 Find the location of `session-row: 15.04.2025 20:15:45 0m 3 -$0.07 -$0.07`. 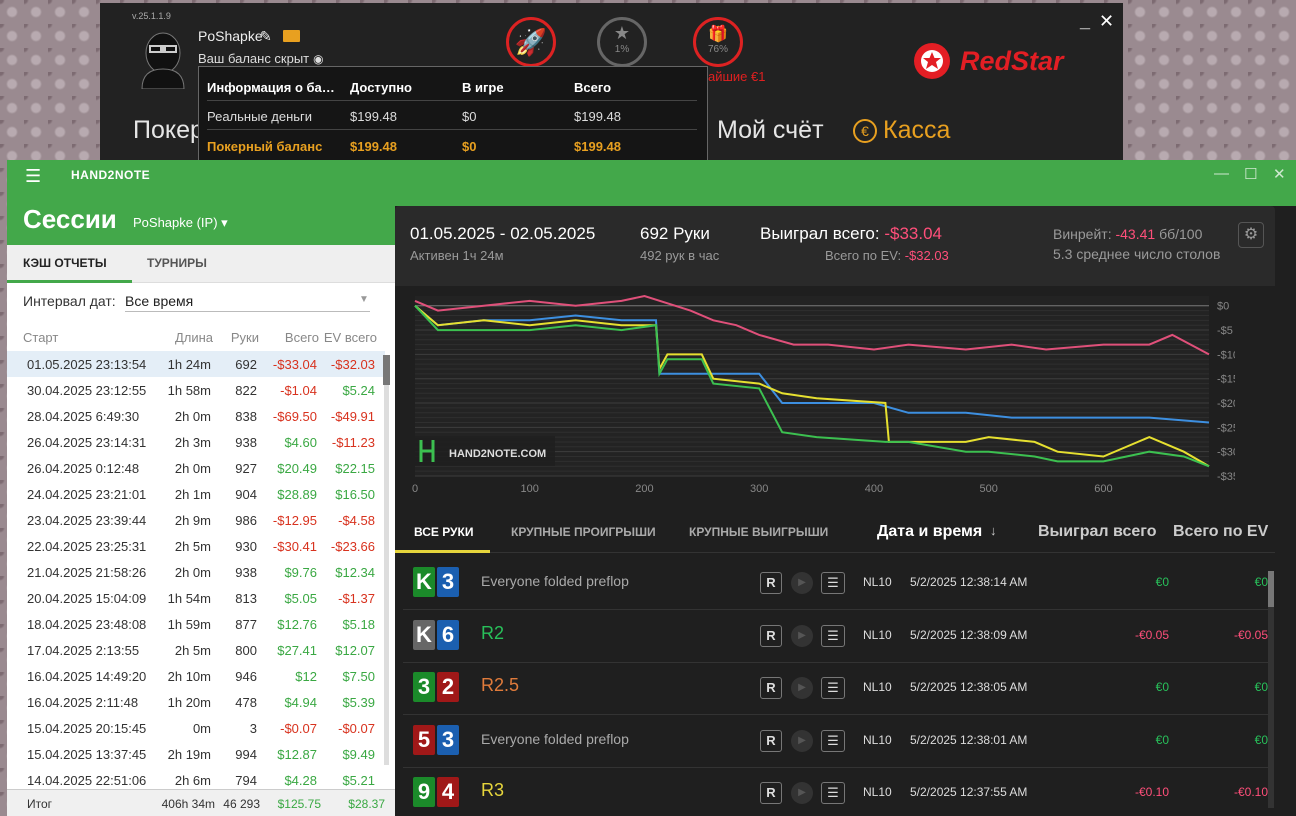

session-row: 15.04.2025 20:15:45 0m 3 -$0.07 -$0.07 is located at coordinates (196, 728).